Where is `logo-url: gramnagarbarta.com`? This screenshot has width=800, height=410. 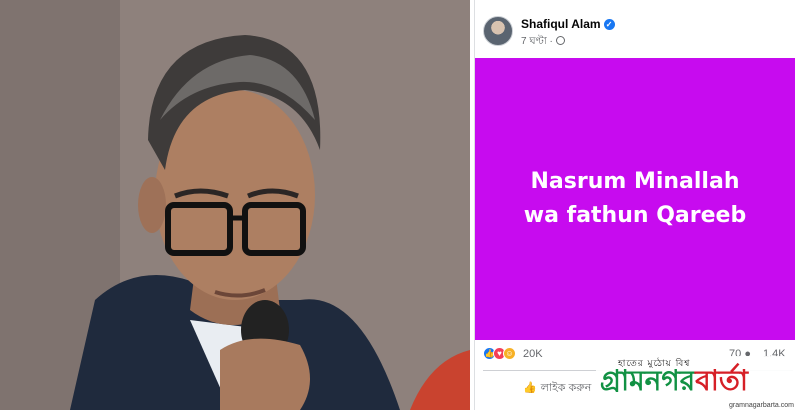 logo-url: gramnagarbarta.com is located at coordinates (761, 405).